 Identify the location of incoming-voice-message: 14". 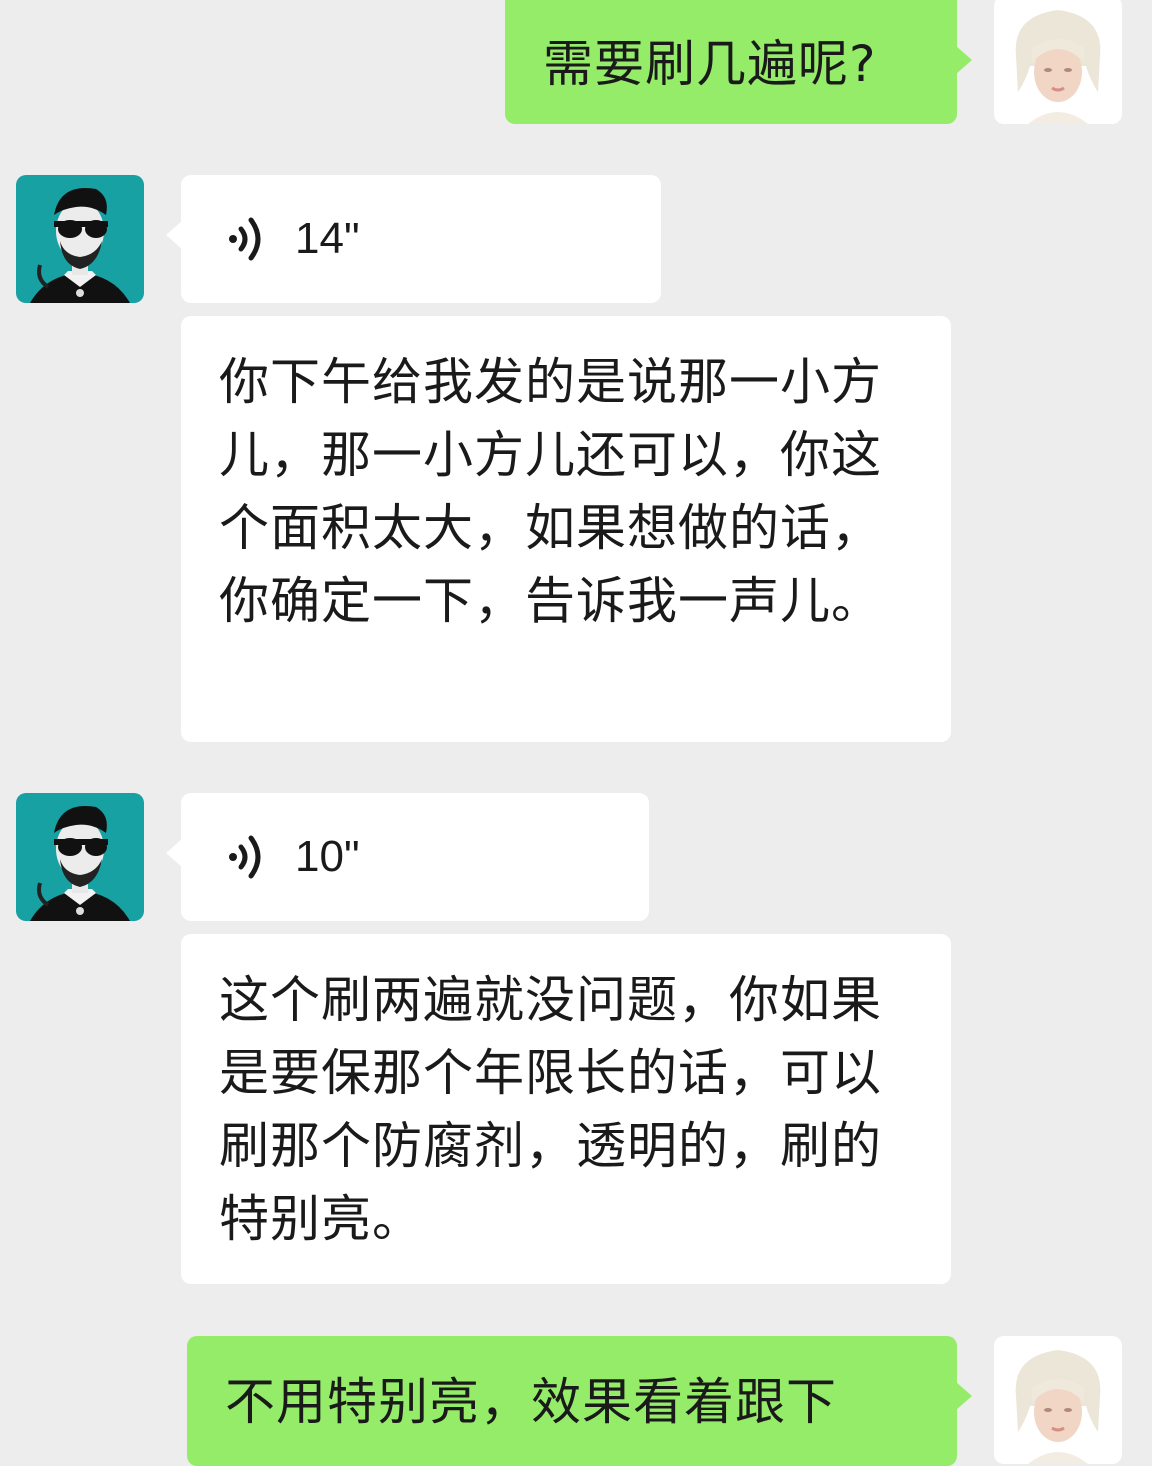
(413, 239).